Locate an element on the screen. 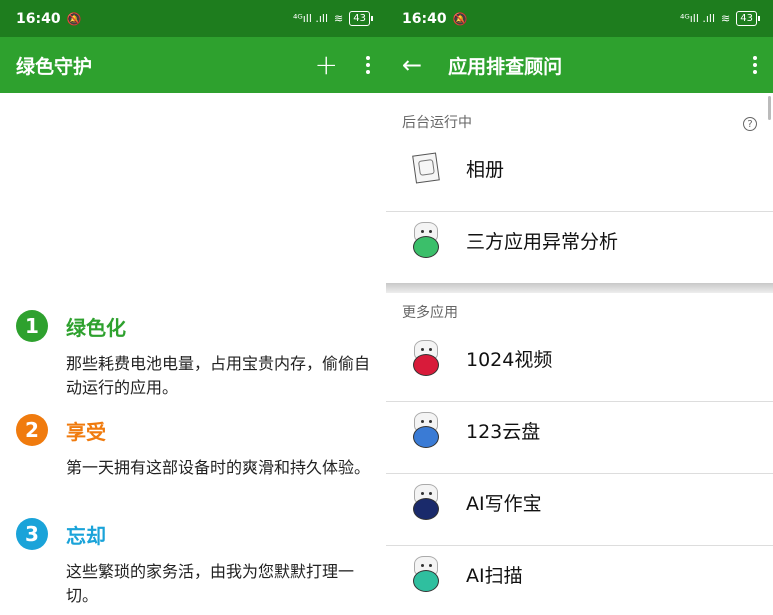 Image resolution: width=773 pixels, height=615 pixels. scrollbar is located at coordinates (769, 108).